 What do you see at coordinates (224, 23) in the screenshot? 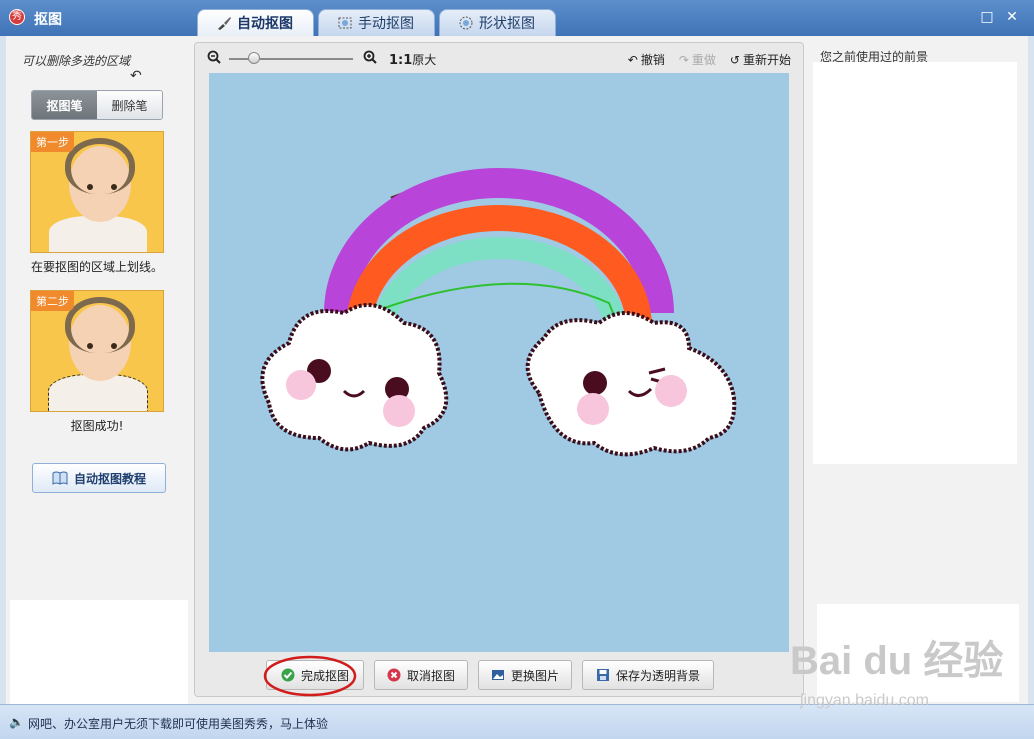
I see `brush-icon` at bounding box center [224, 23].